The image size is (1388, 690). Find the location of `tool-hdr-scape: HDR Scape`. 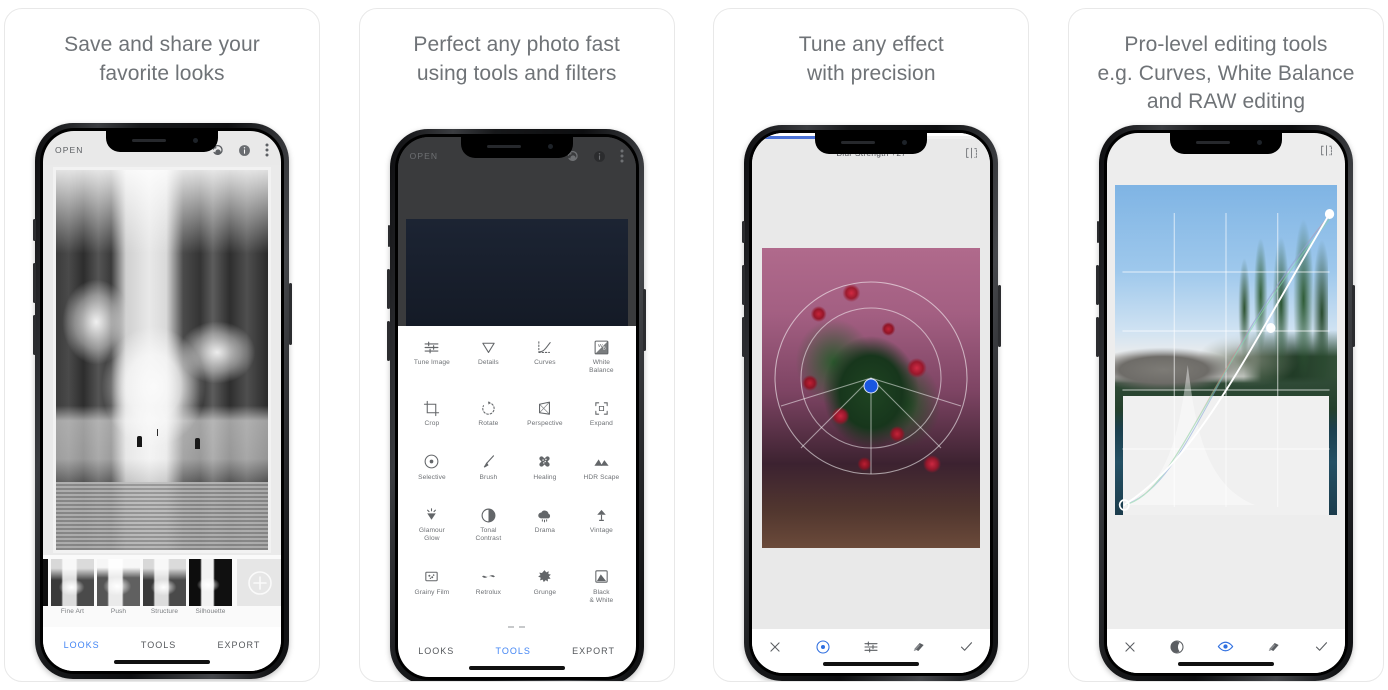

tool-hdr-scape: HDR Scape is located at coordinates (601, 473).